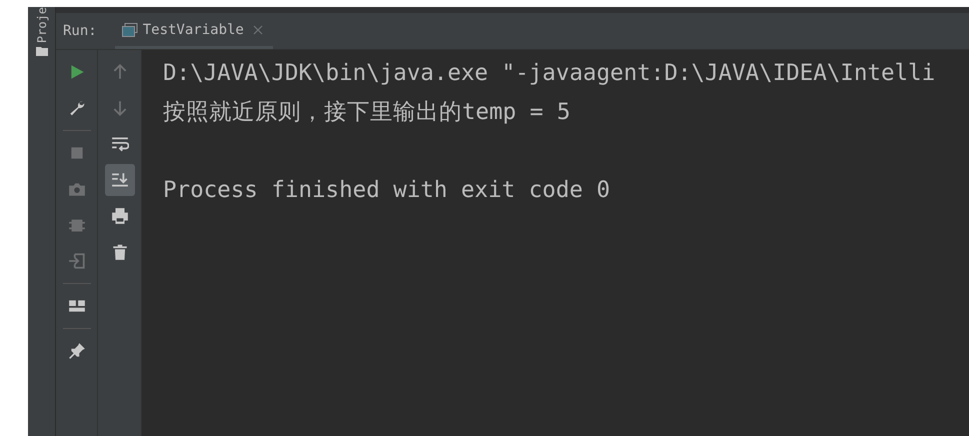  Describe the element at coordinates (387, 190) in the screenshot. I see `console-line: Process finished with exit code 0` at that location.